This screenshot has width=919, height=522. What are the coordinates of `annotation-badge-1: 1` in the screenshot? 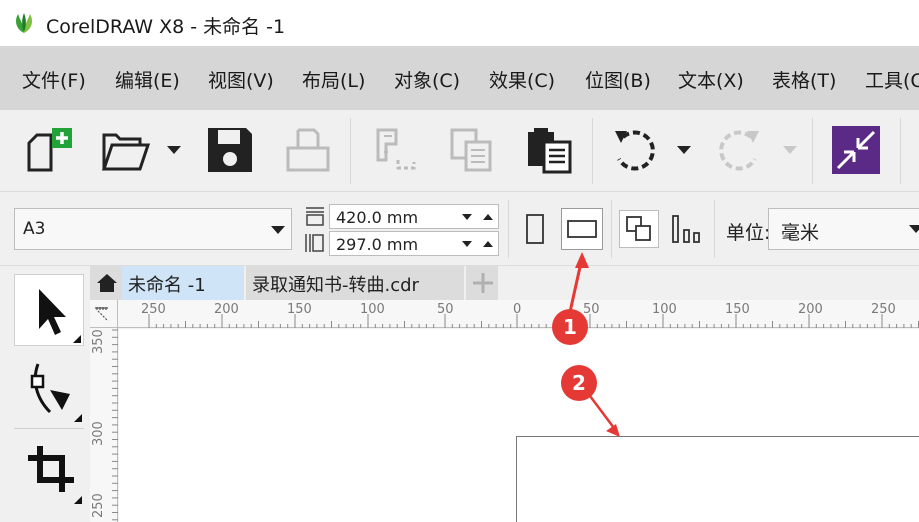 It's located at (570, 327).